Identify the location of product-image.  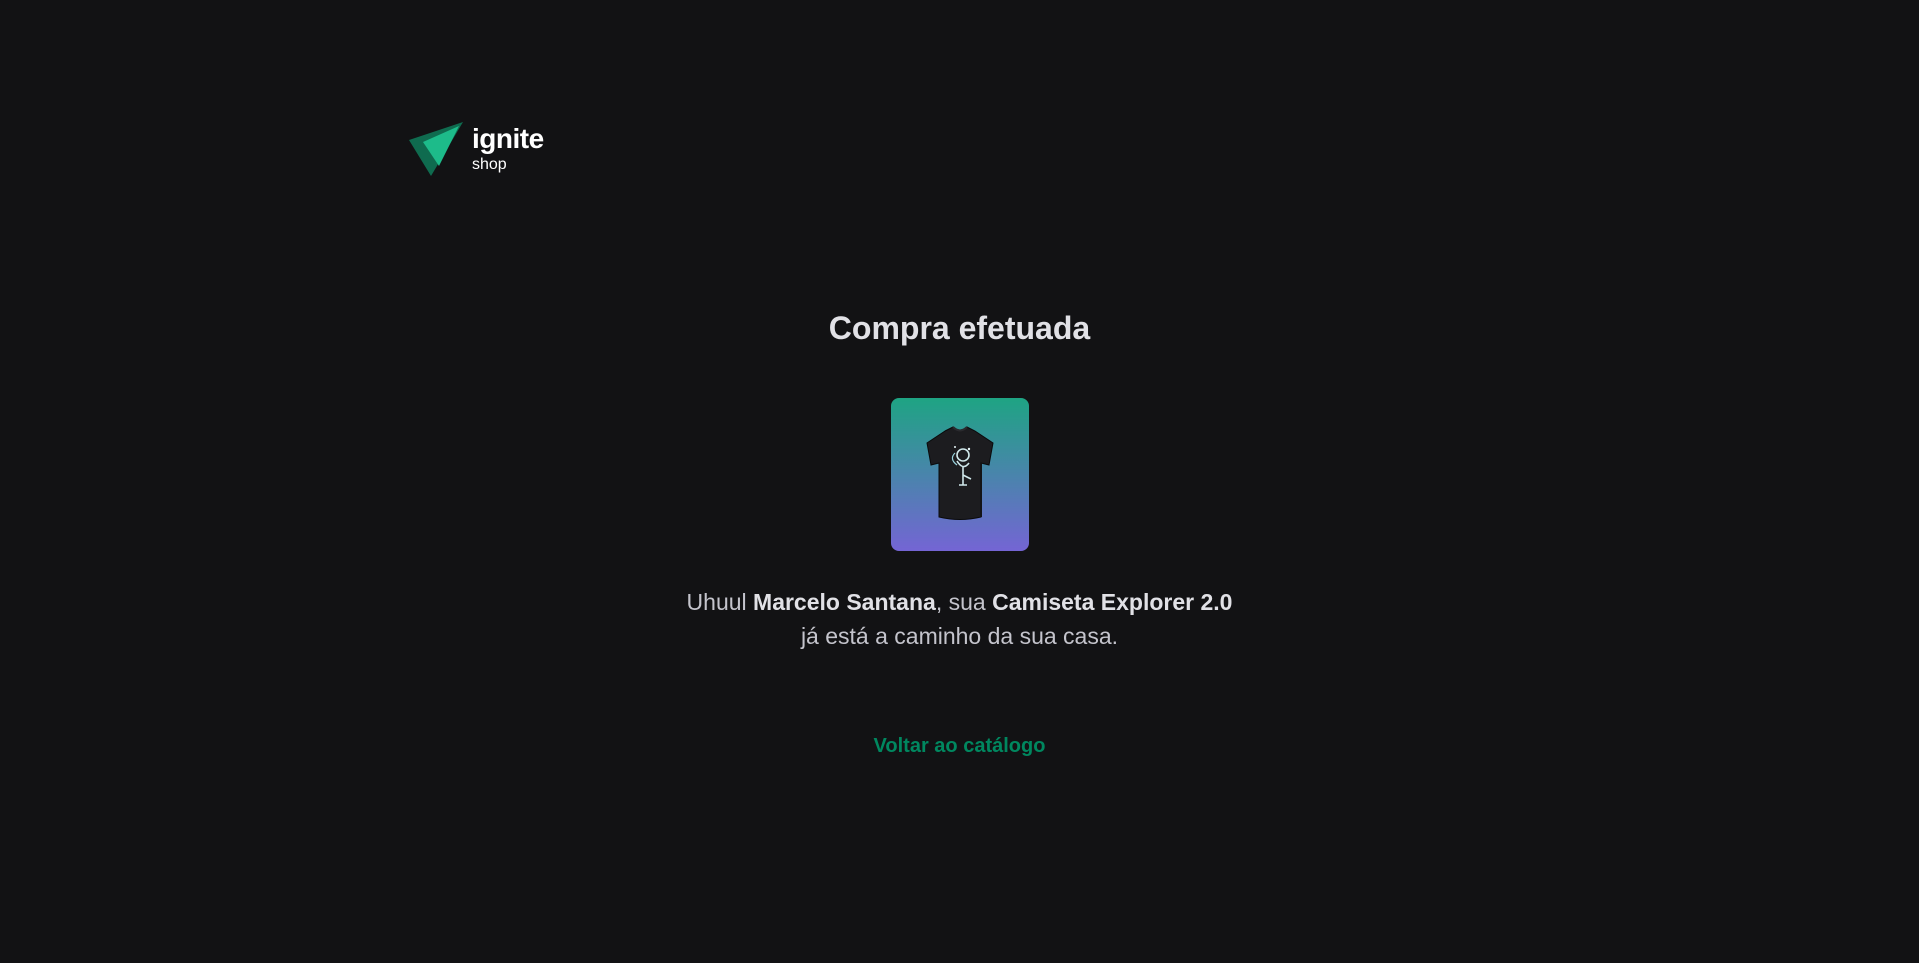
(959, 474).